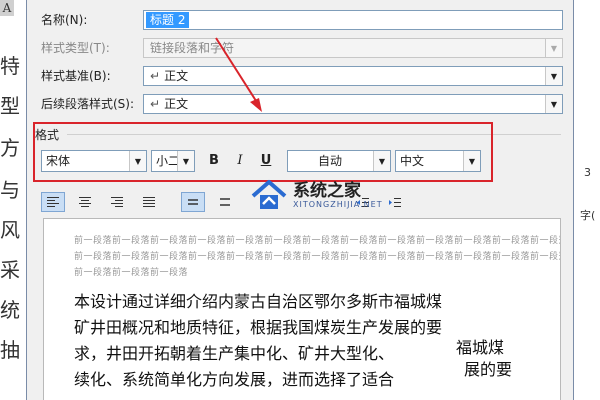  Describe the element at coordinates (214, 161) in the screenshot. I see `bold-button: B` at that location.